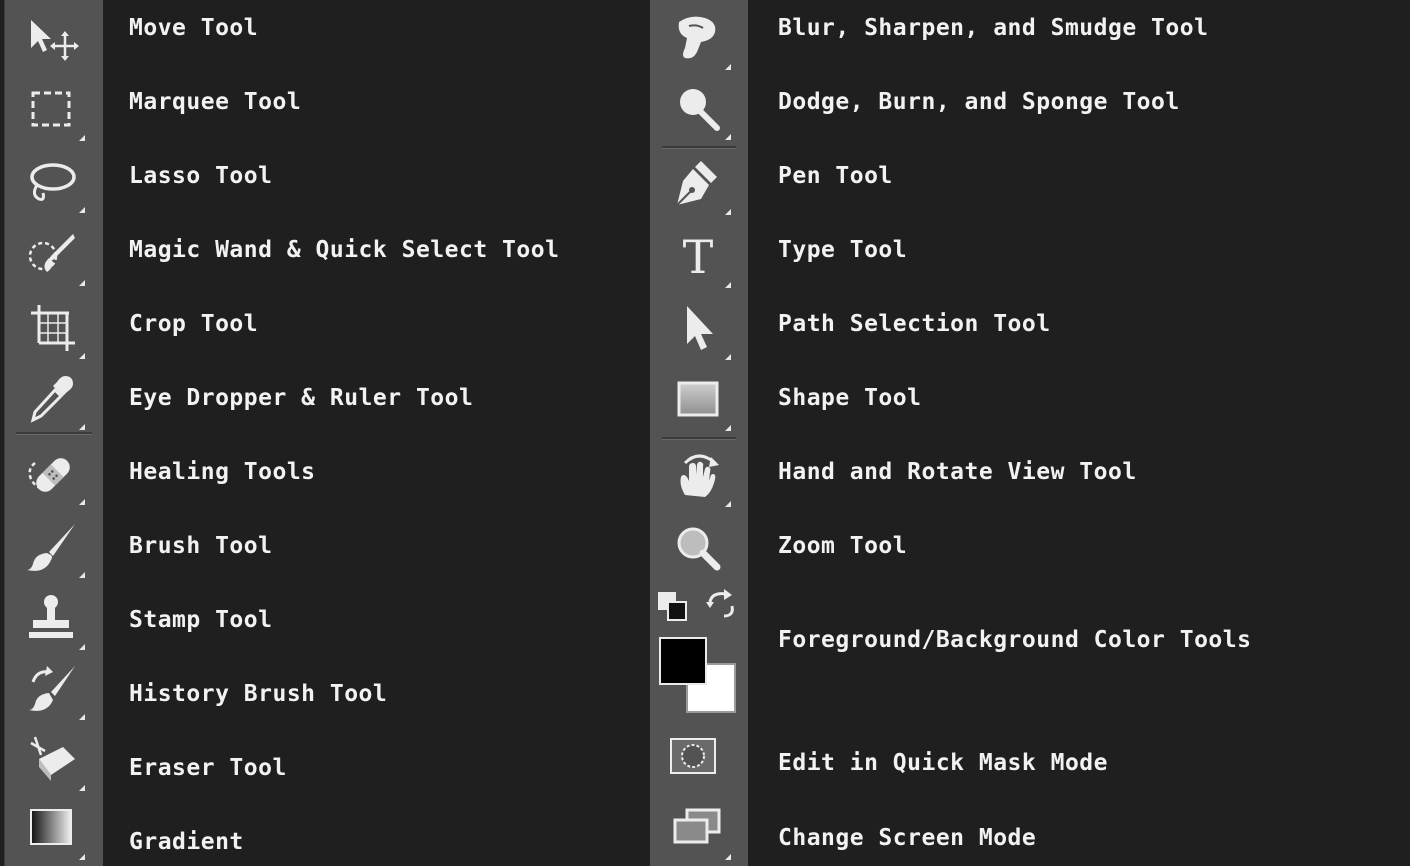 Image resolution: width=1410 pixels, height=866 pixels. Describe the element at coordinates (698, 399) in the screenshot. I see `shape-icon` at that location.